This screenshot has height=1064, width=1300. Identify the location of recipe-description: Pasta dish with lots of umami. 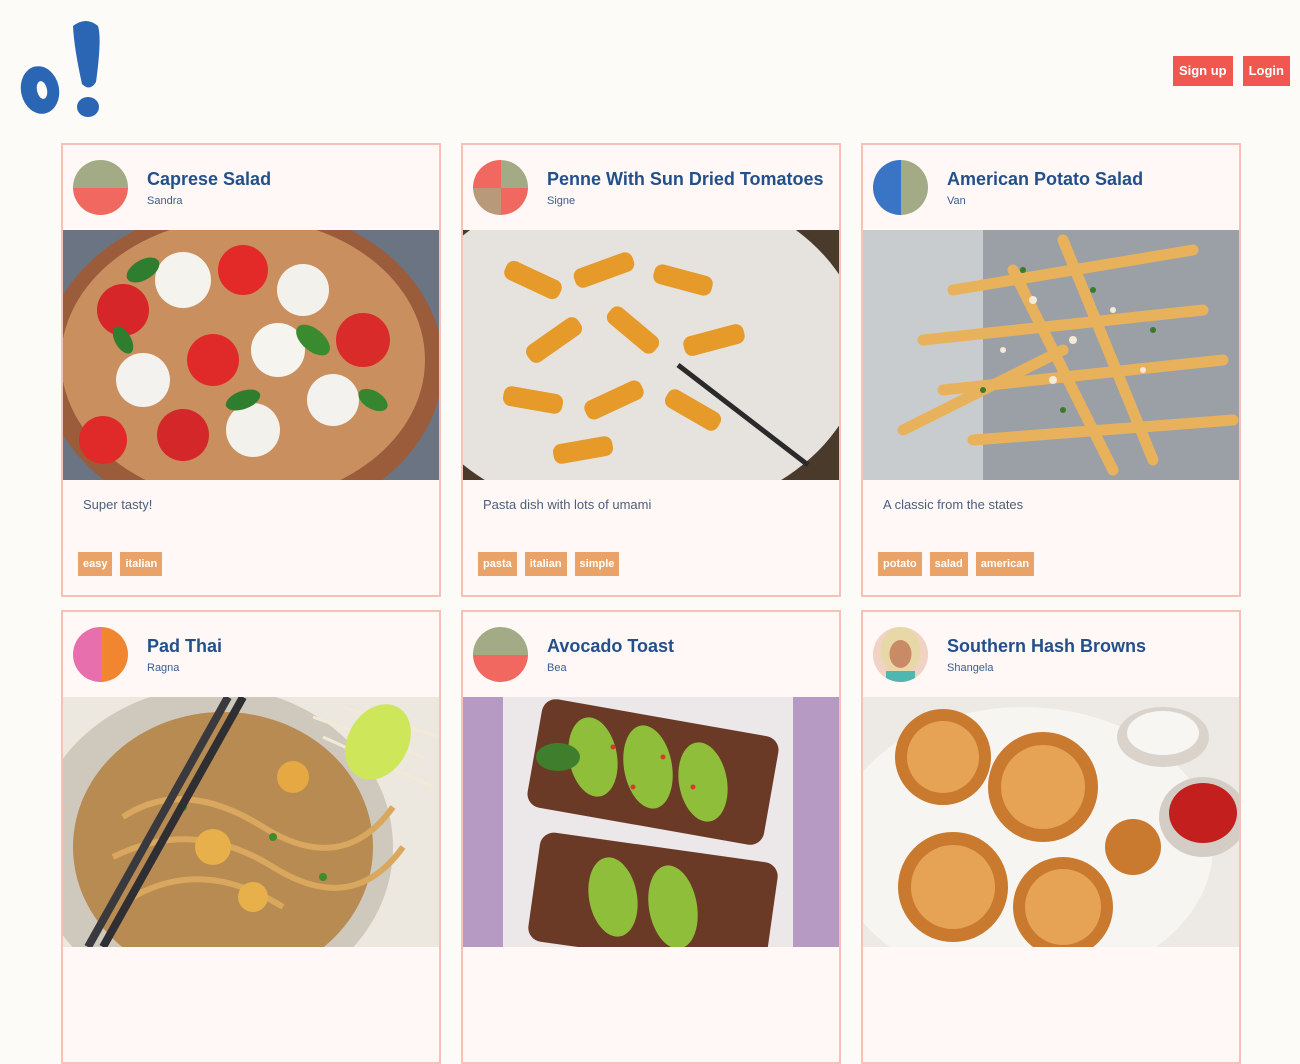
(567, 504).